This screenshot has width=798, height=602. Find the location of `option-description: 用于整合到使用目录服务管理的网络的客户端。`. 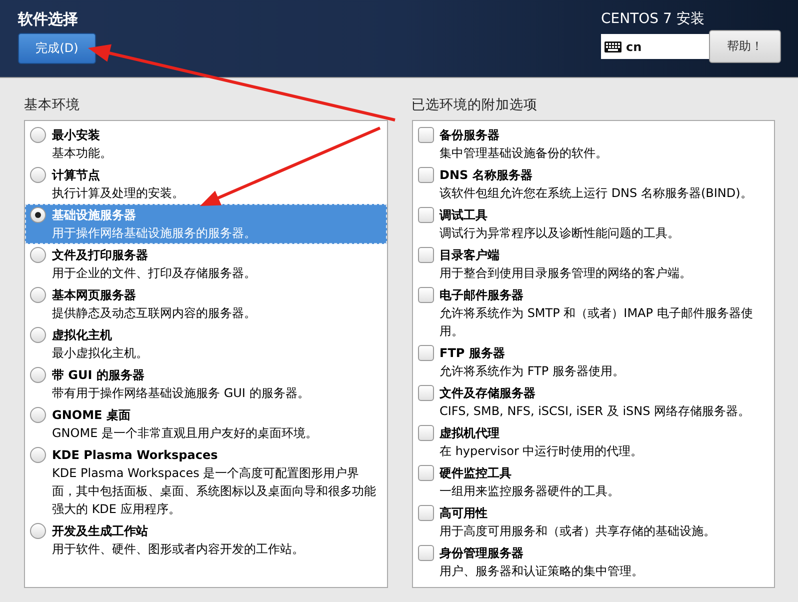

option-description: 用于整合到使用目录服务管理的网络的客户端。 is located at coordinates (566, 273).